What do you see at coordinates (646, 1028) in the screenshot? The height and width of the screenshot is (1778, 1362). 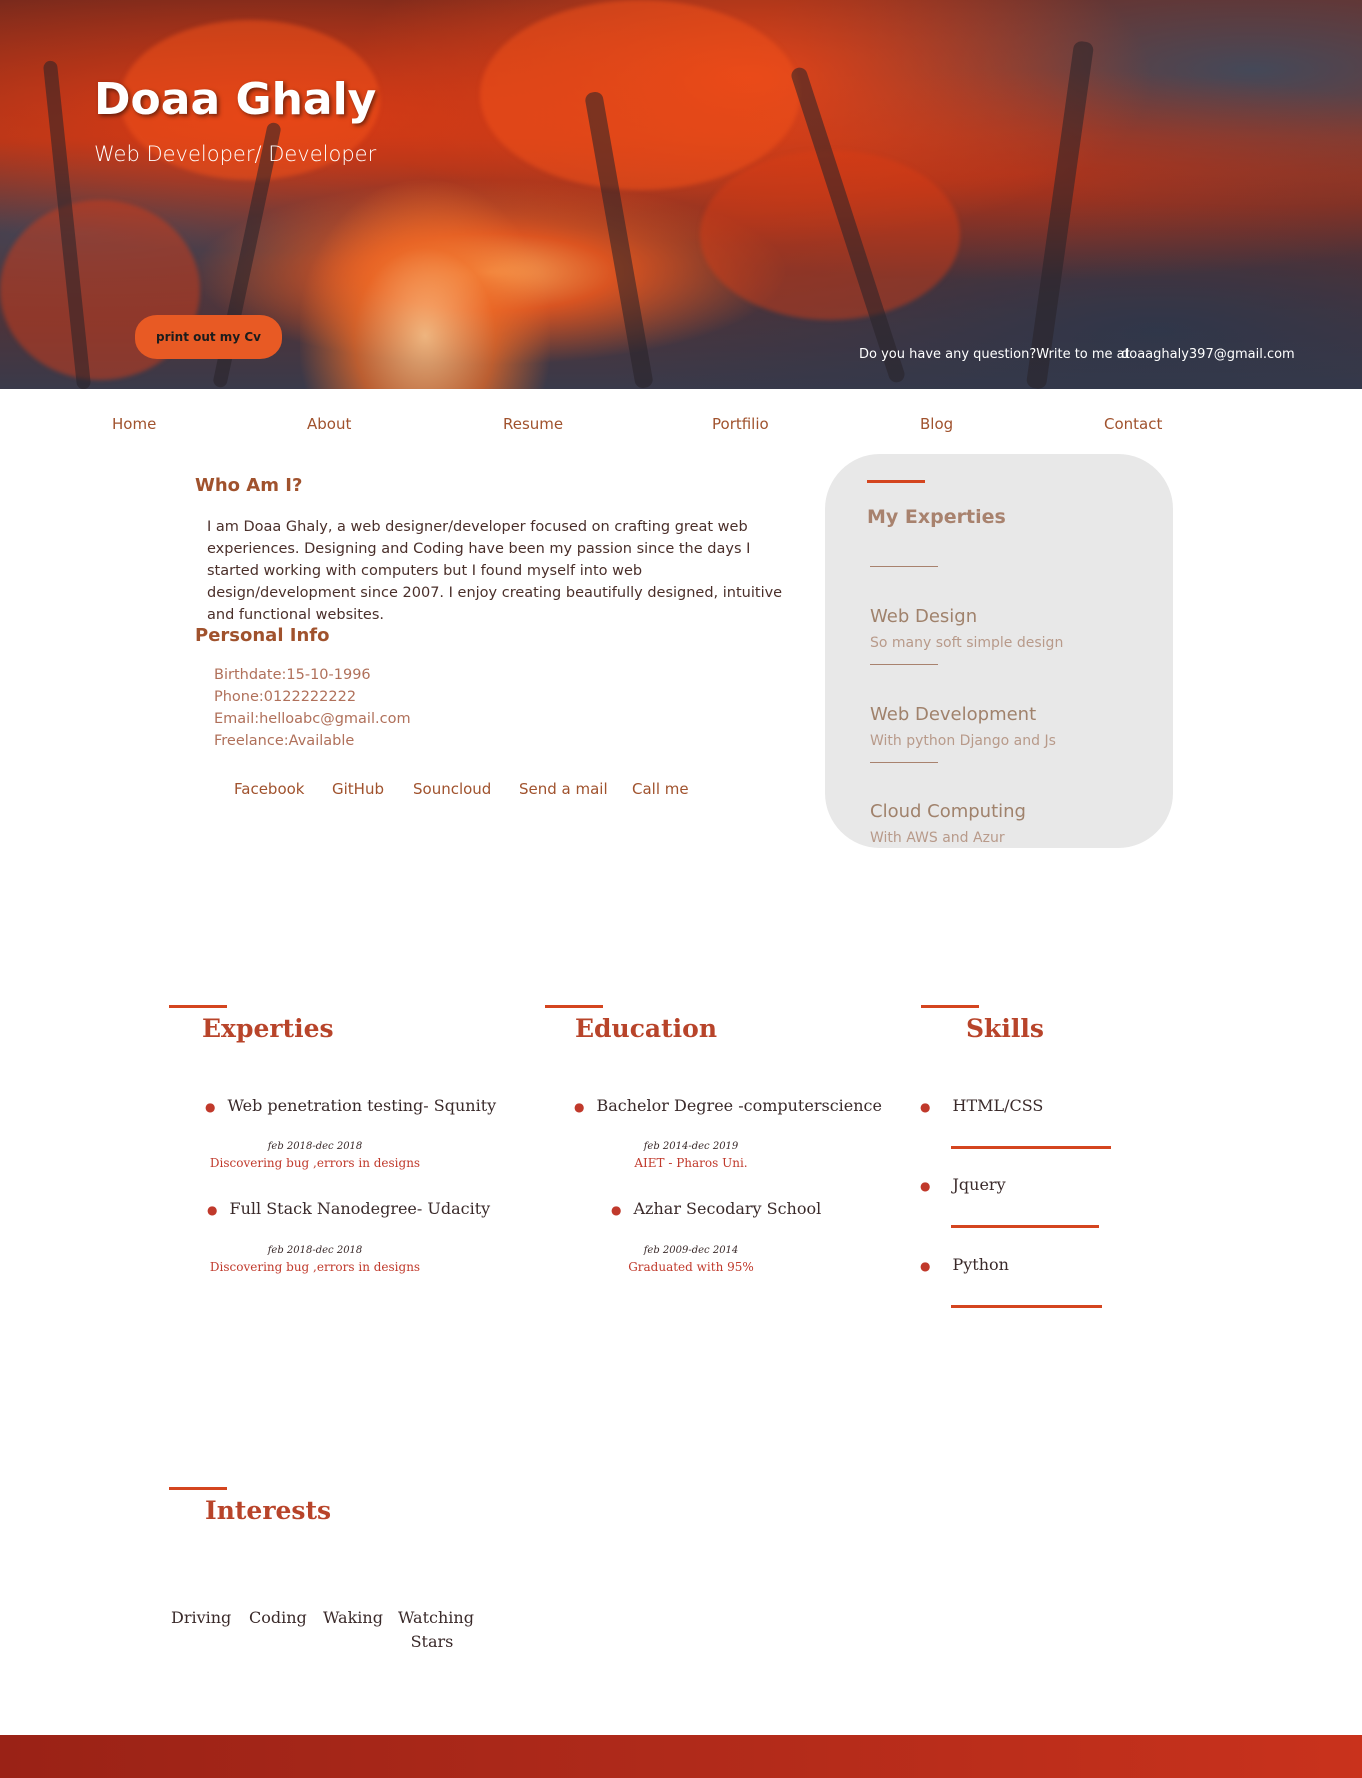 I see `education-title: Education` at bounding box center [646, 1028].